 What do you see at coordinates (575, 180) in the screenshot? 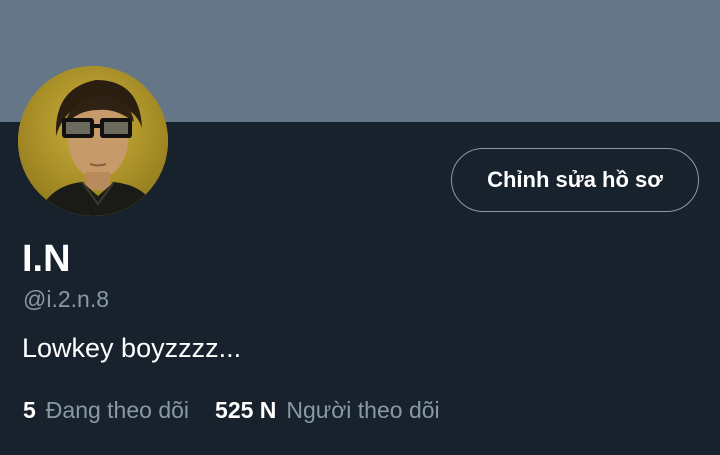
I see `edit-profile-button: Chỉnh sửa hồ sơ` at bounding box center [575, 180].